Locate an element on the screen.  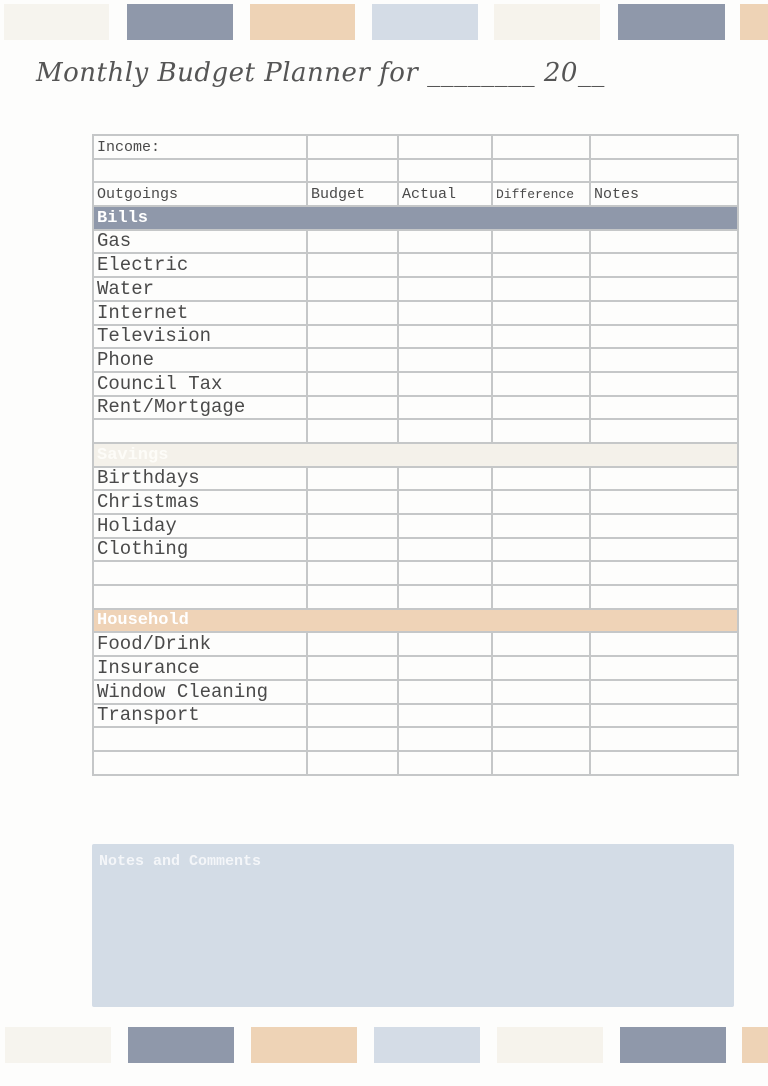
row-label: Clothing is located at coordinates (200, 549).